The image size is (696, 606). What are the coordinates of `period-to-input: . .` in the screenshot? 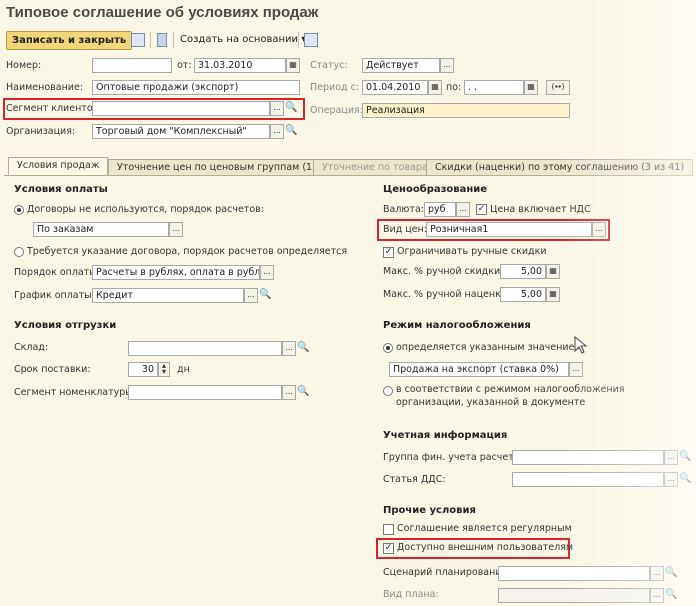 It's located at (494, 87).